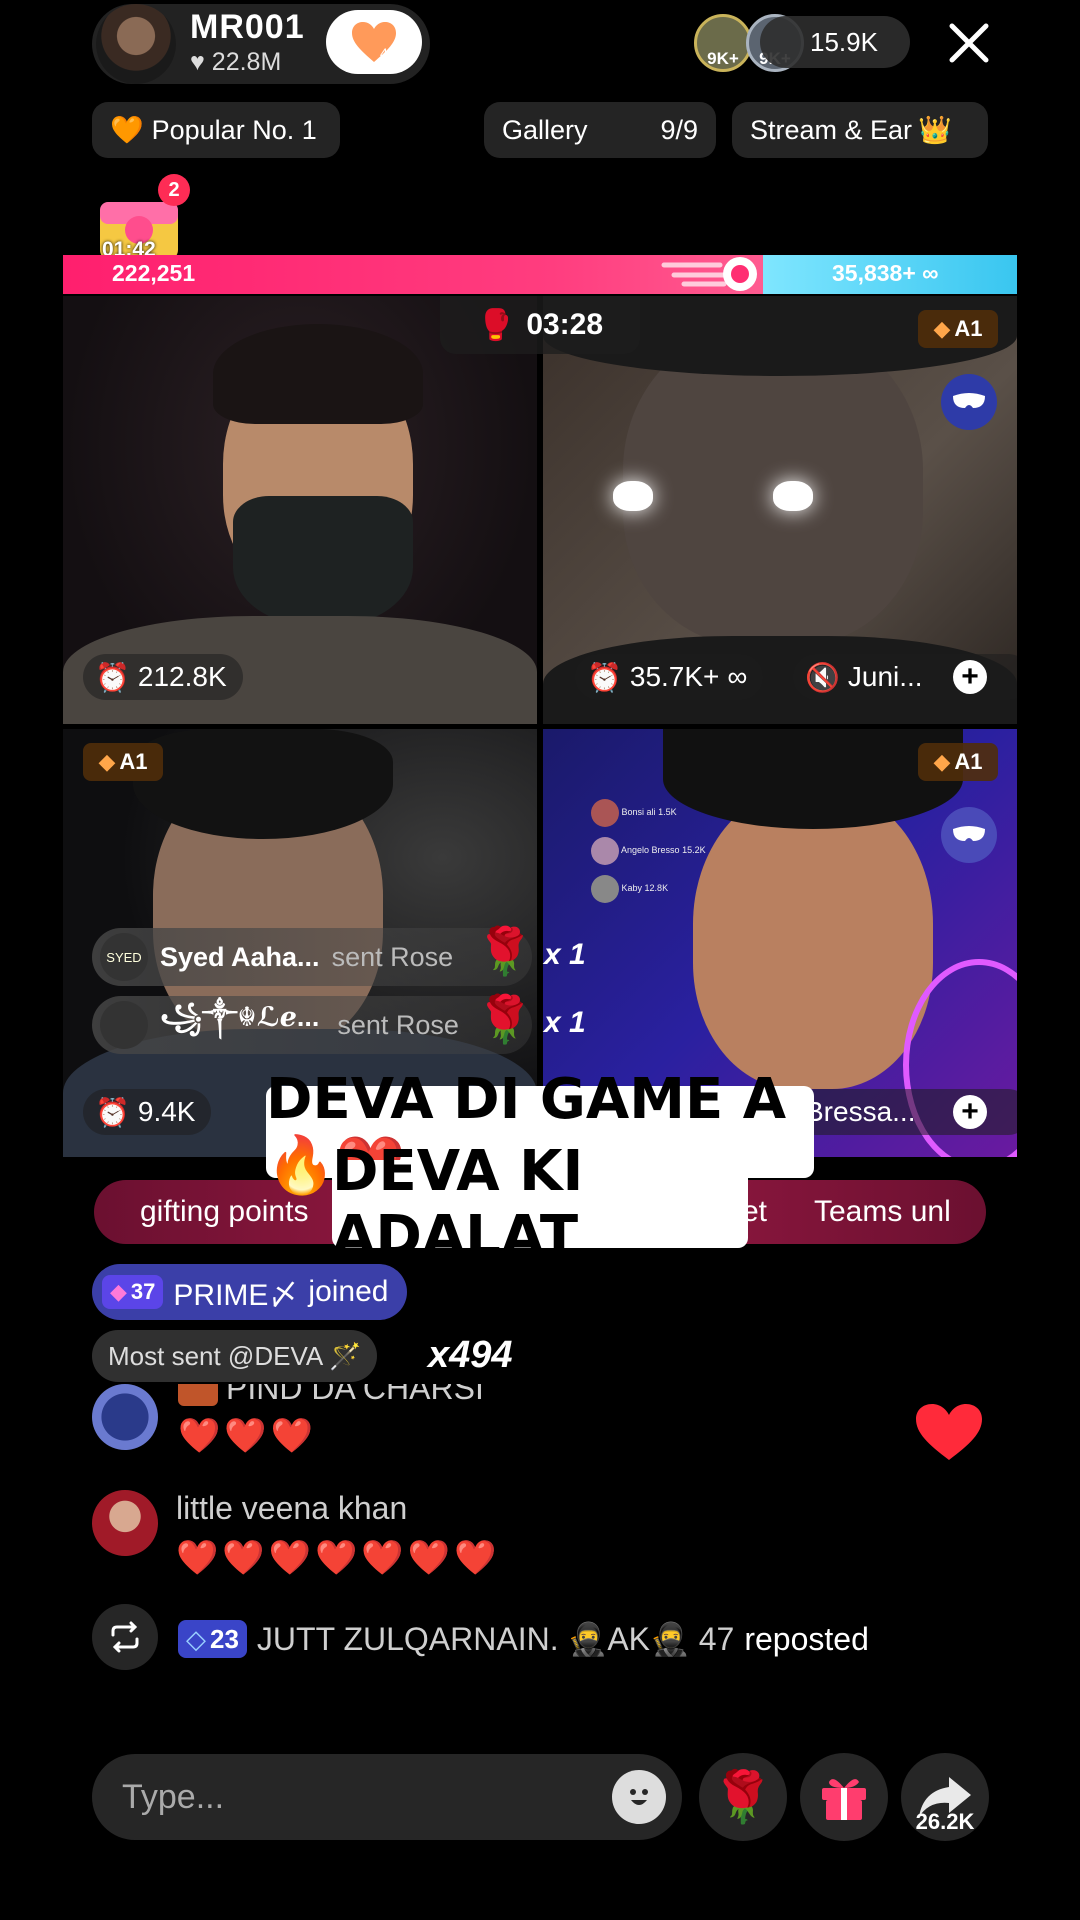 This screenshot has height=1920, width=1080. Describe the element at coordinates (638, 812) in the screenshot. I see `mini-name: Bonsi ali` at that location.